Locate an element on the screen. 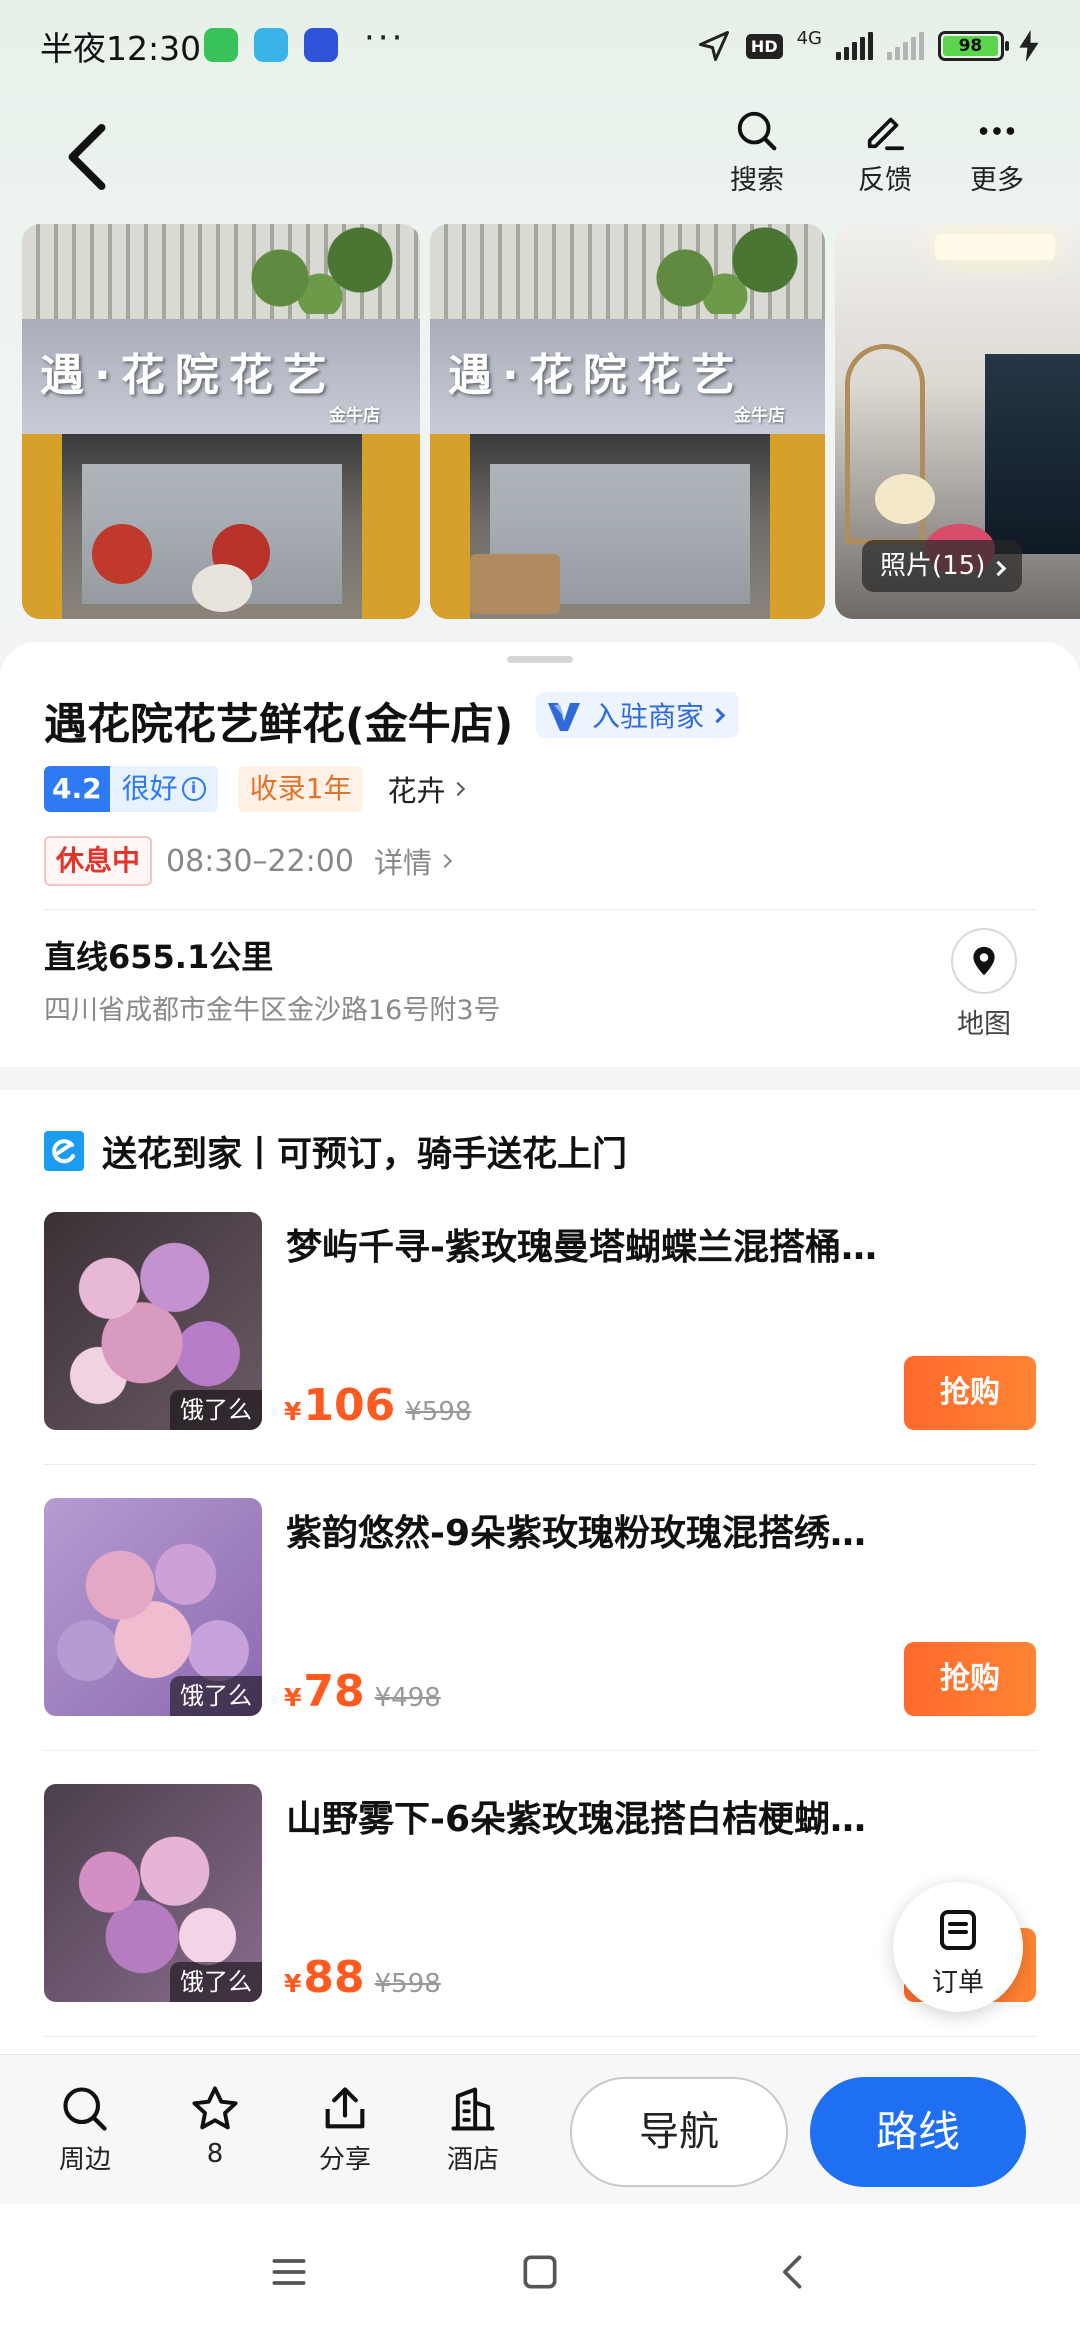 Image resolution: width=1080 pixels, height=2340 pixels. original-price: ¥598 is located at coordinates (438, 1412).